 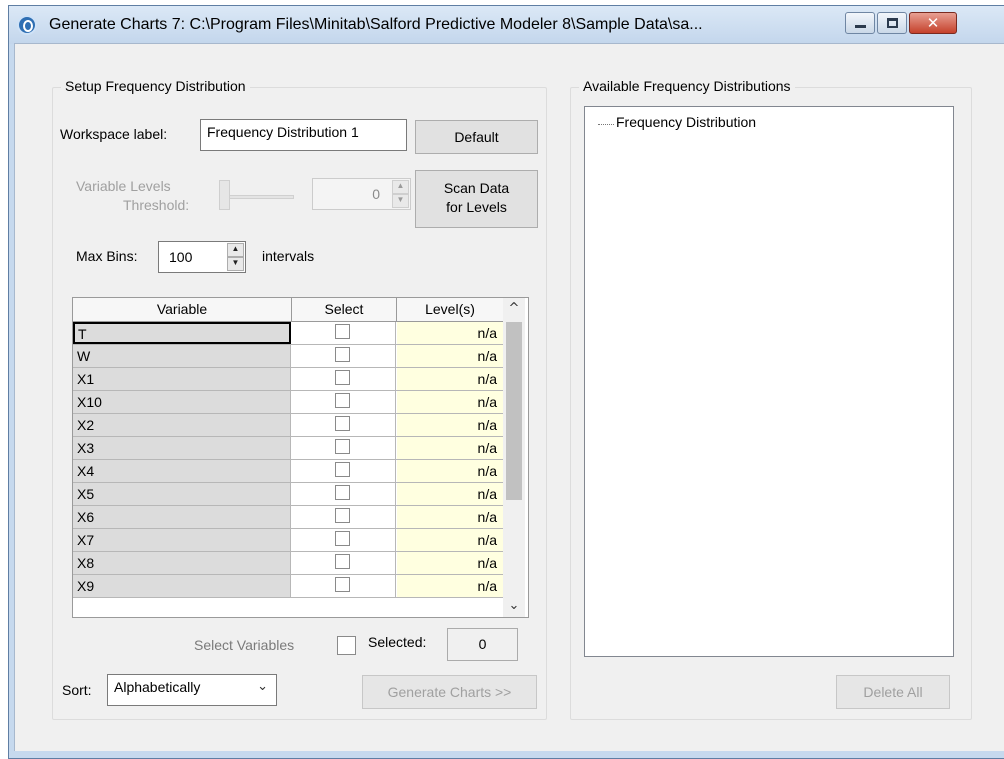 What do you see at coordinates (346, 645) in the screenshot?
I see `select-variables-checkbox` at bounding box center [346, 645].